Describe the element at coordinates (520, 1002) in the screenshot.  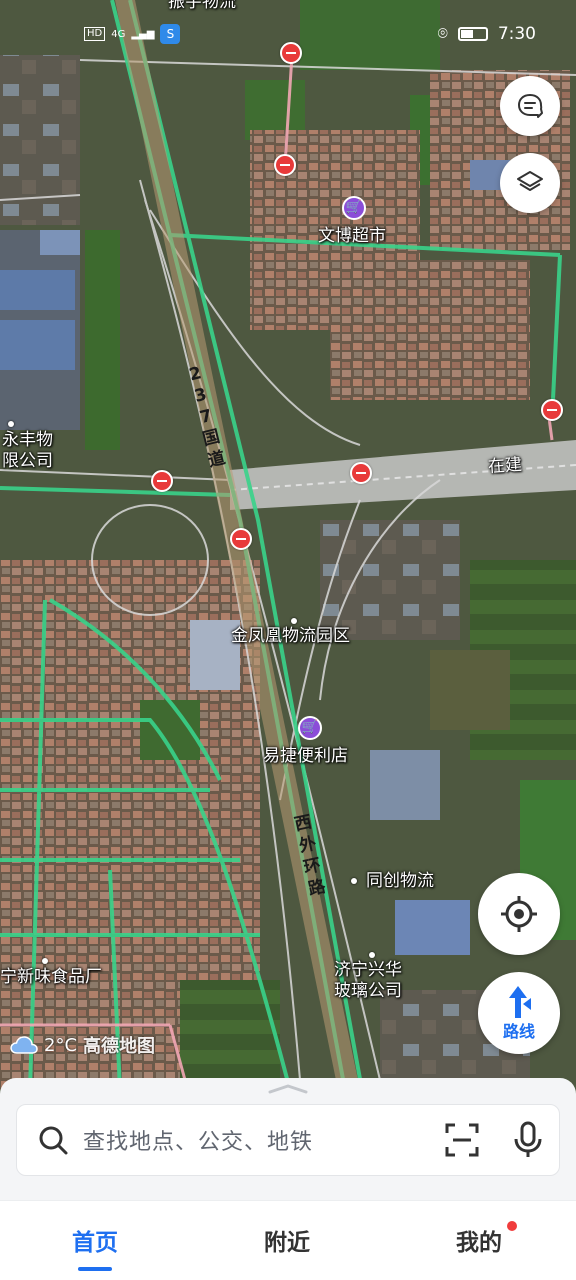
I see `route-arrow-icon` at that location.